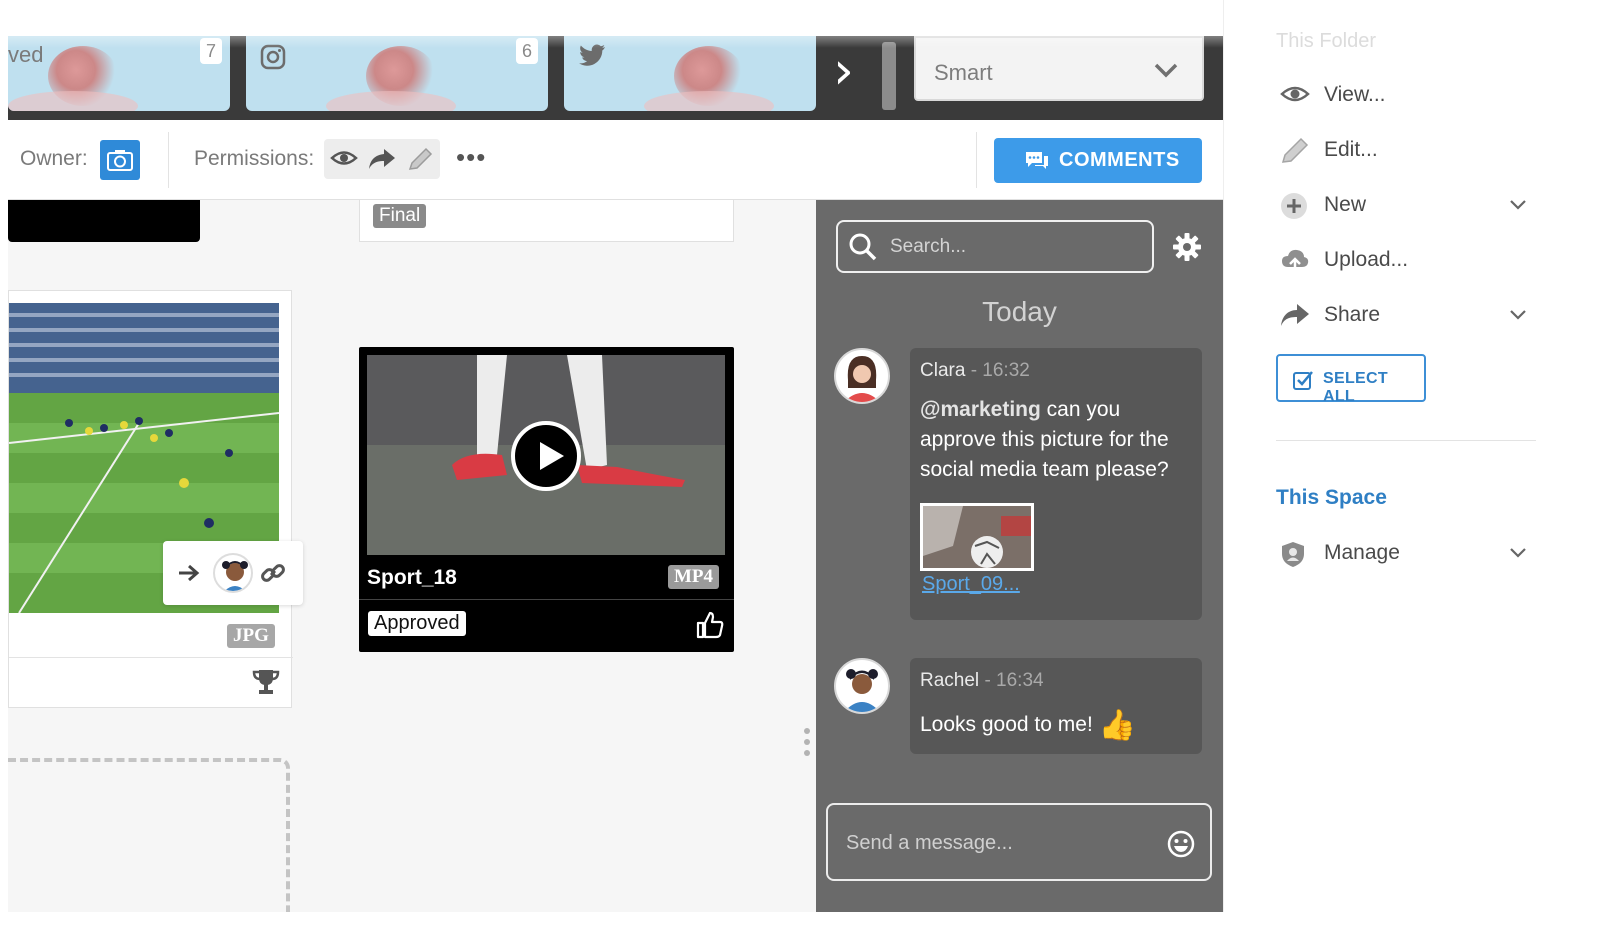 This screenshot has height=941, width=1600. I want to click on comment-time: - 16:32, so click(1000, 370).